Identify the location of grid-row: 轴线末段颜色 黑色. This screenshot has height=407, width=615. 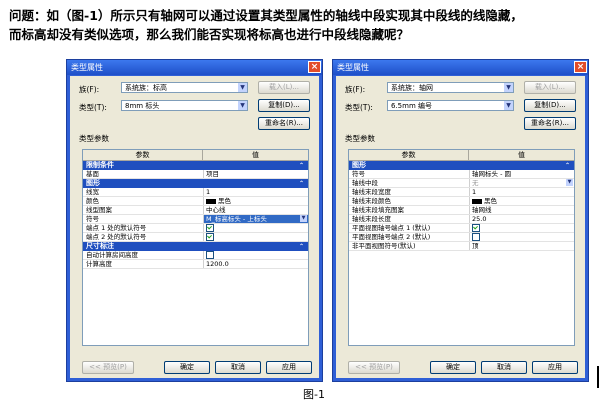
(461, 201).